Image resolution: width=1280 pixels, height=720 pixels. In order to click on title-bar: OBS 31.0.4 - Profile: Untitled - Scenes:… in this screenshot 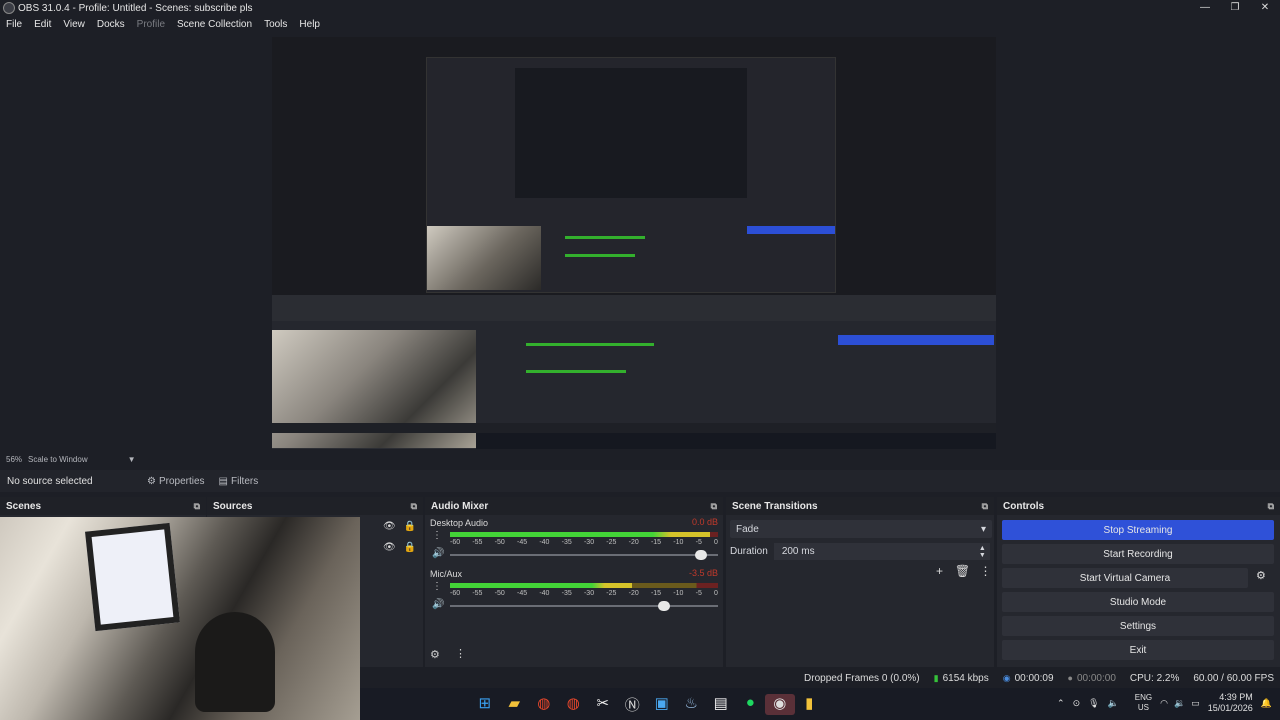, I will do `click(640, 8)`.